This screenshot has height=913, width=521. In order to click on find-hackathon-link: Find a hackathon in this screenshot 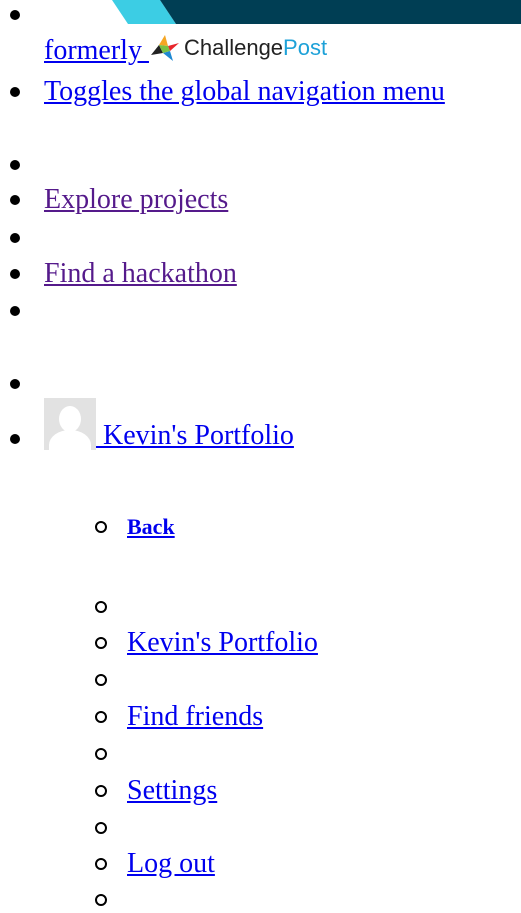, I will do `click(140, 274)`.